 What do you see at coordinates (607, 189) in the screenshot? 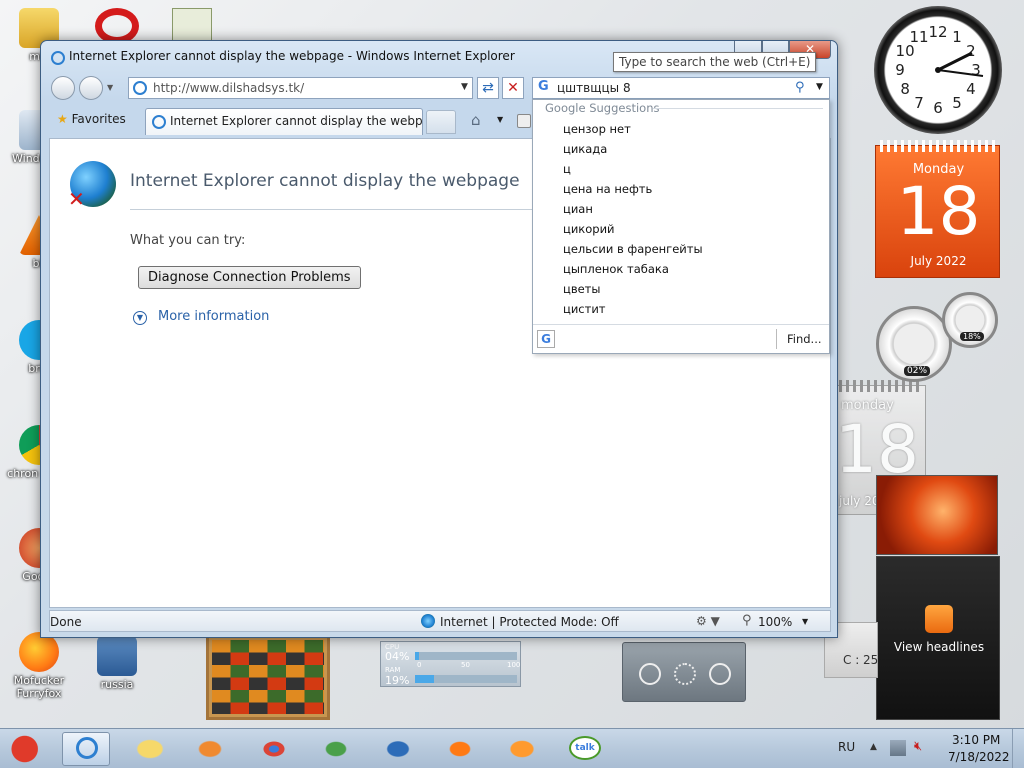
I see `suggestion-item: цена на нефть` at bounding box center [607, 189].